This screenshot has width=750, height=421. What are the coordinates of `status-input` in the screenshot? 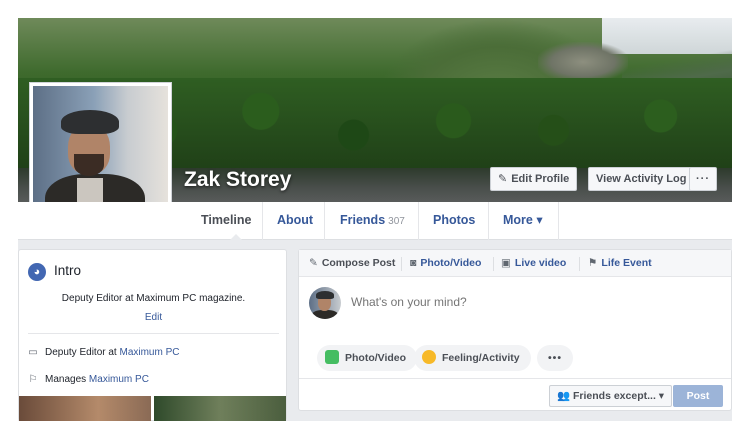 It's located at (531, 302).